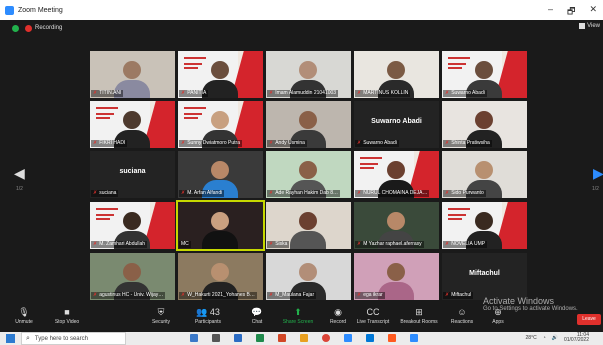 Image resolution: width=603 pixels, height=345 pixels. I want to click on share-screen-button: ⬆ Share Screen, so click(298, 316).